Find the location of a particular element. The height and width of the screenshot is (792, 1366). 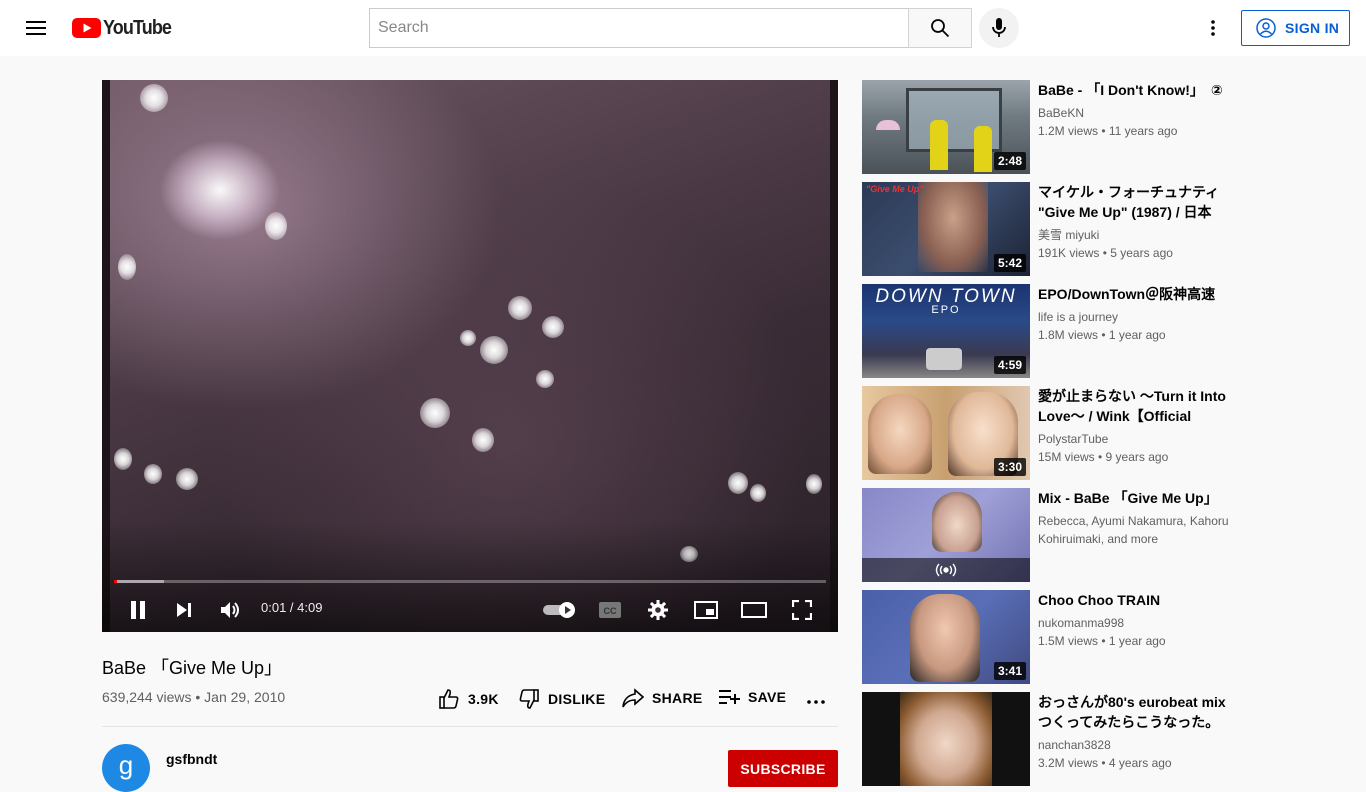

radio-broadcast-icon is located at coordinates (946, 570).